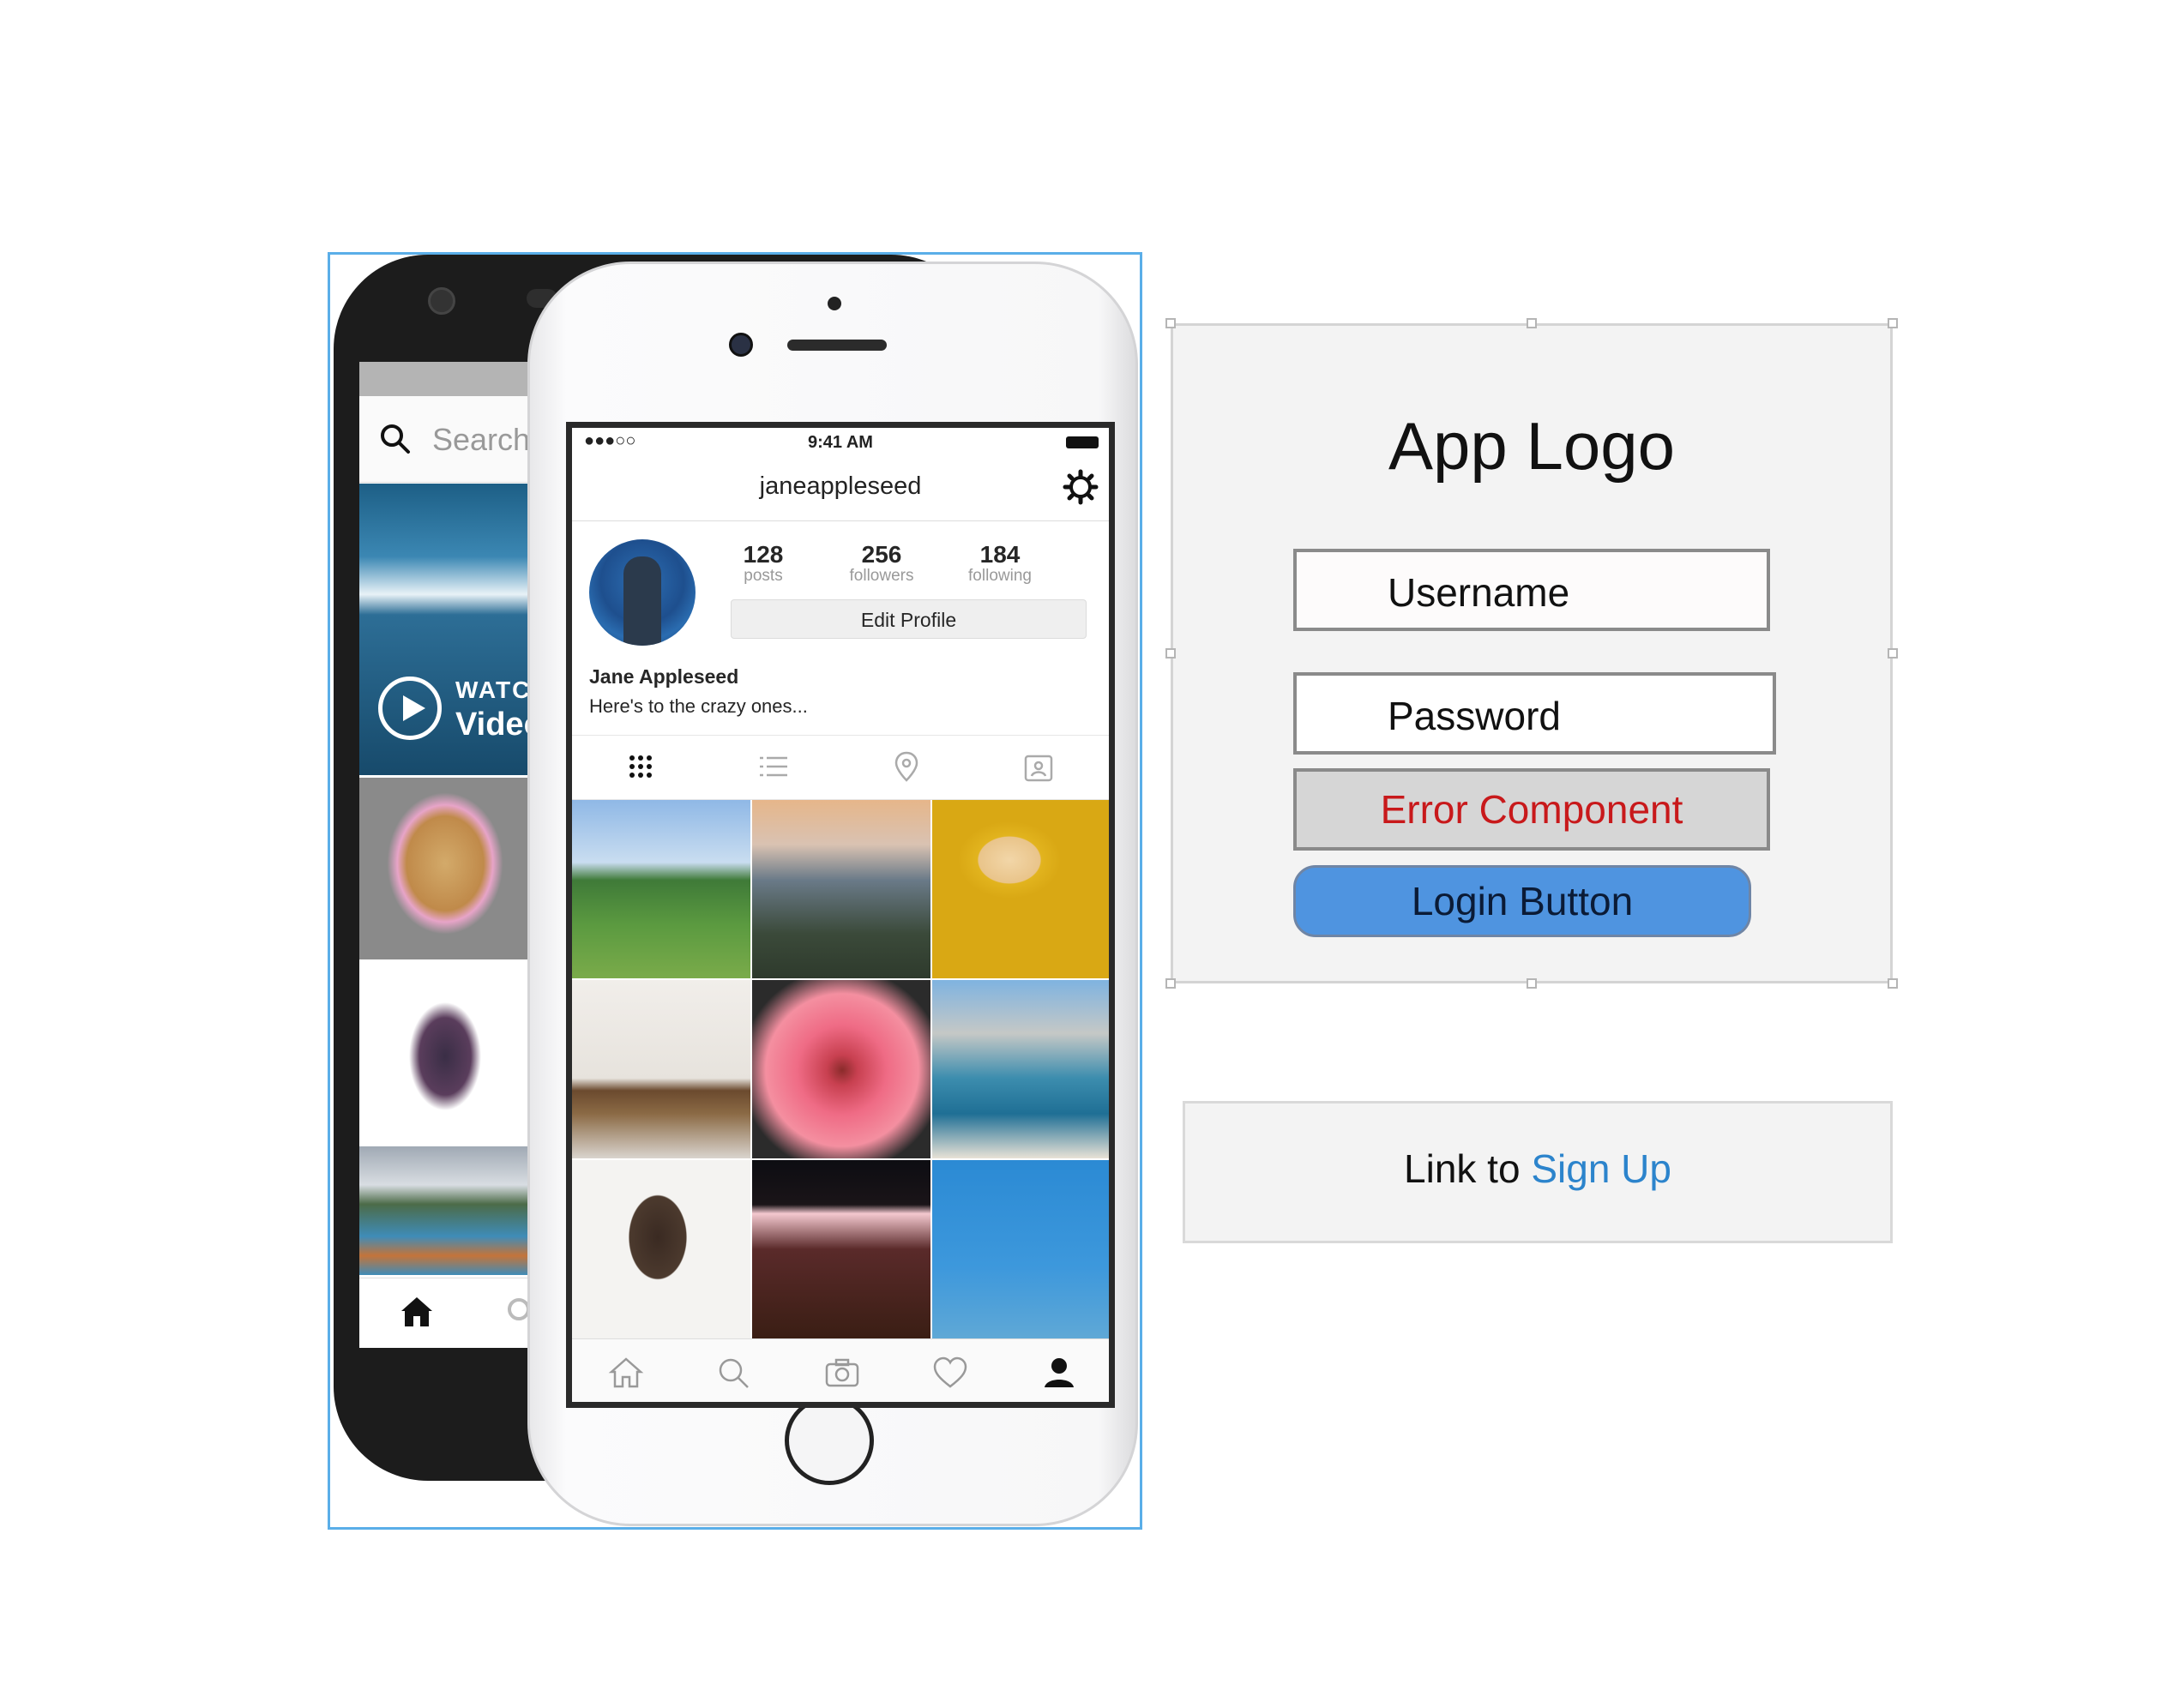  I want to click on stat-following-value: 184, so click(1000, 554).